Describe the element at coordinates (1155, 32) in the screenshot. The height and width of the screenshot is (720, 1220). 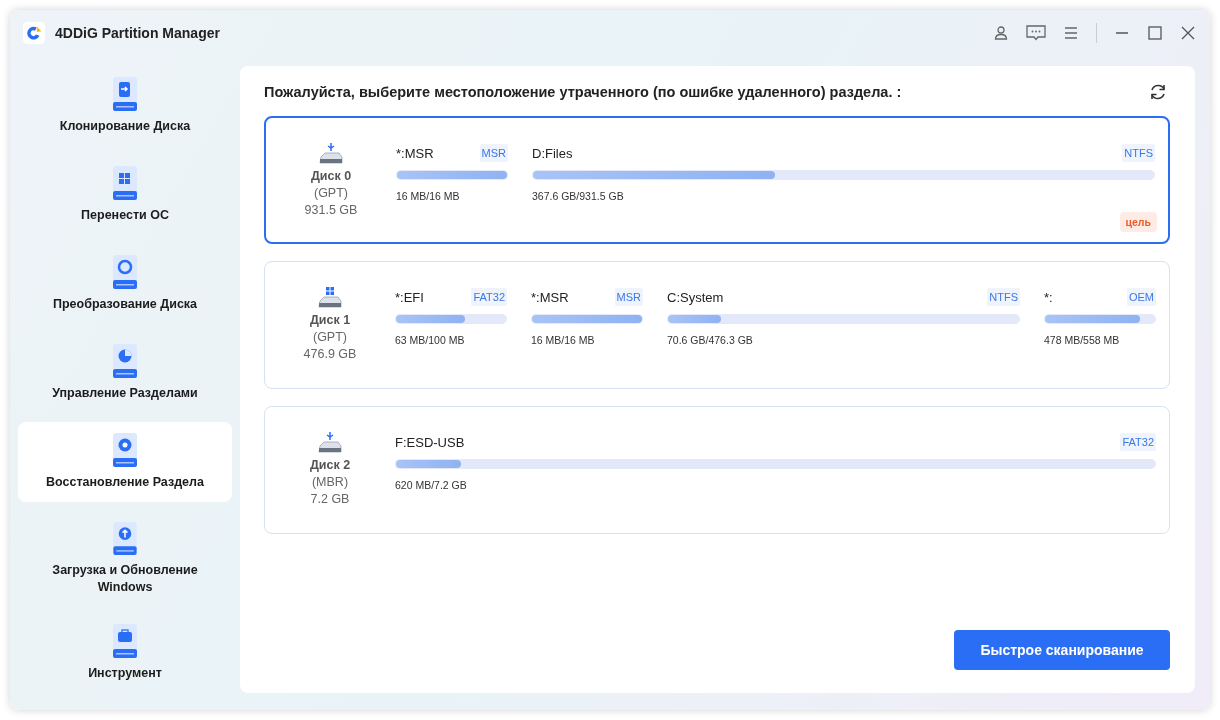
I see `maximize-icon` at that location.